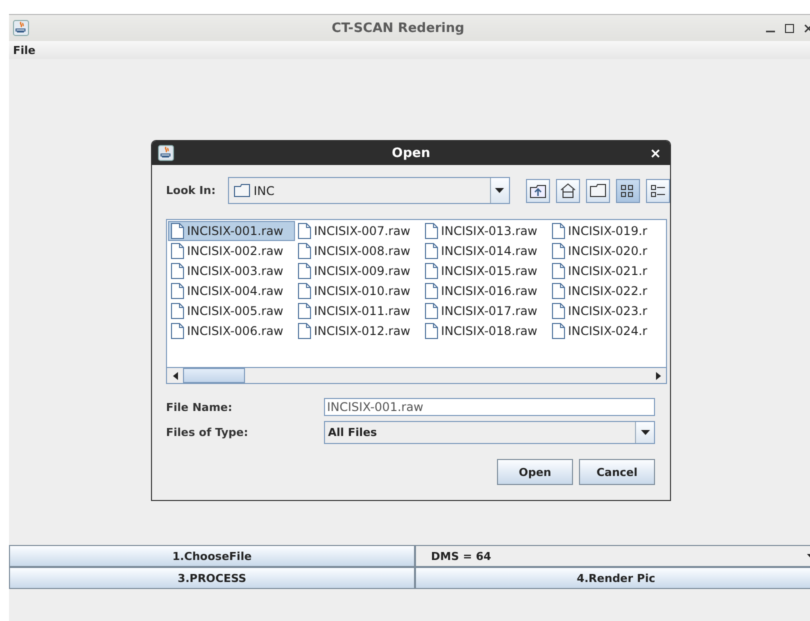 The height and width of the screenshot is (621, 810). Describe the element at coordinates (212, 578) in the screenshot. I see `process-button: 3.PROCESS` at that location.